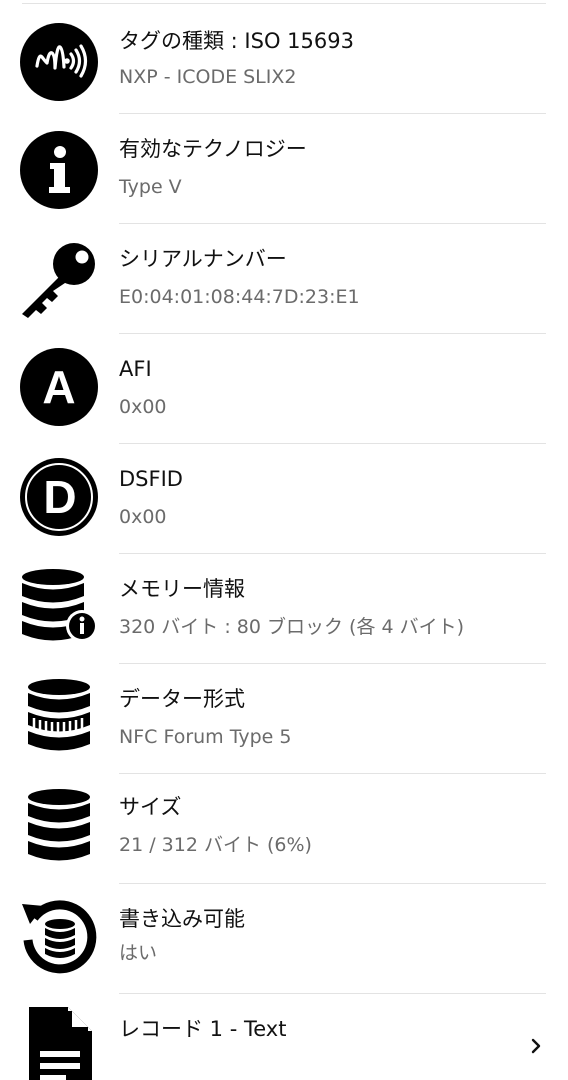 The image size is (568, 1080). I want to click on info-icon, so click(59, 170).